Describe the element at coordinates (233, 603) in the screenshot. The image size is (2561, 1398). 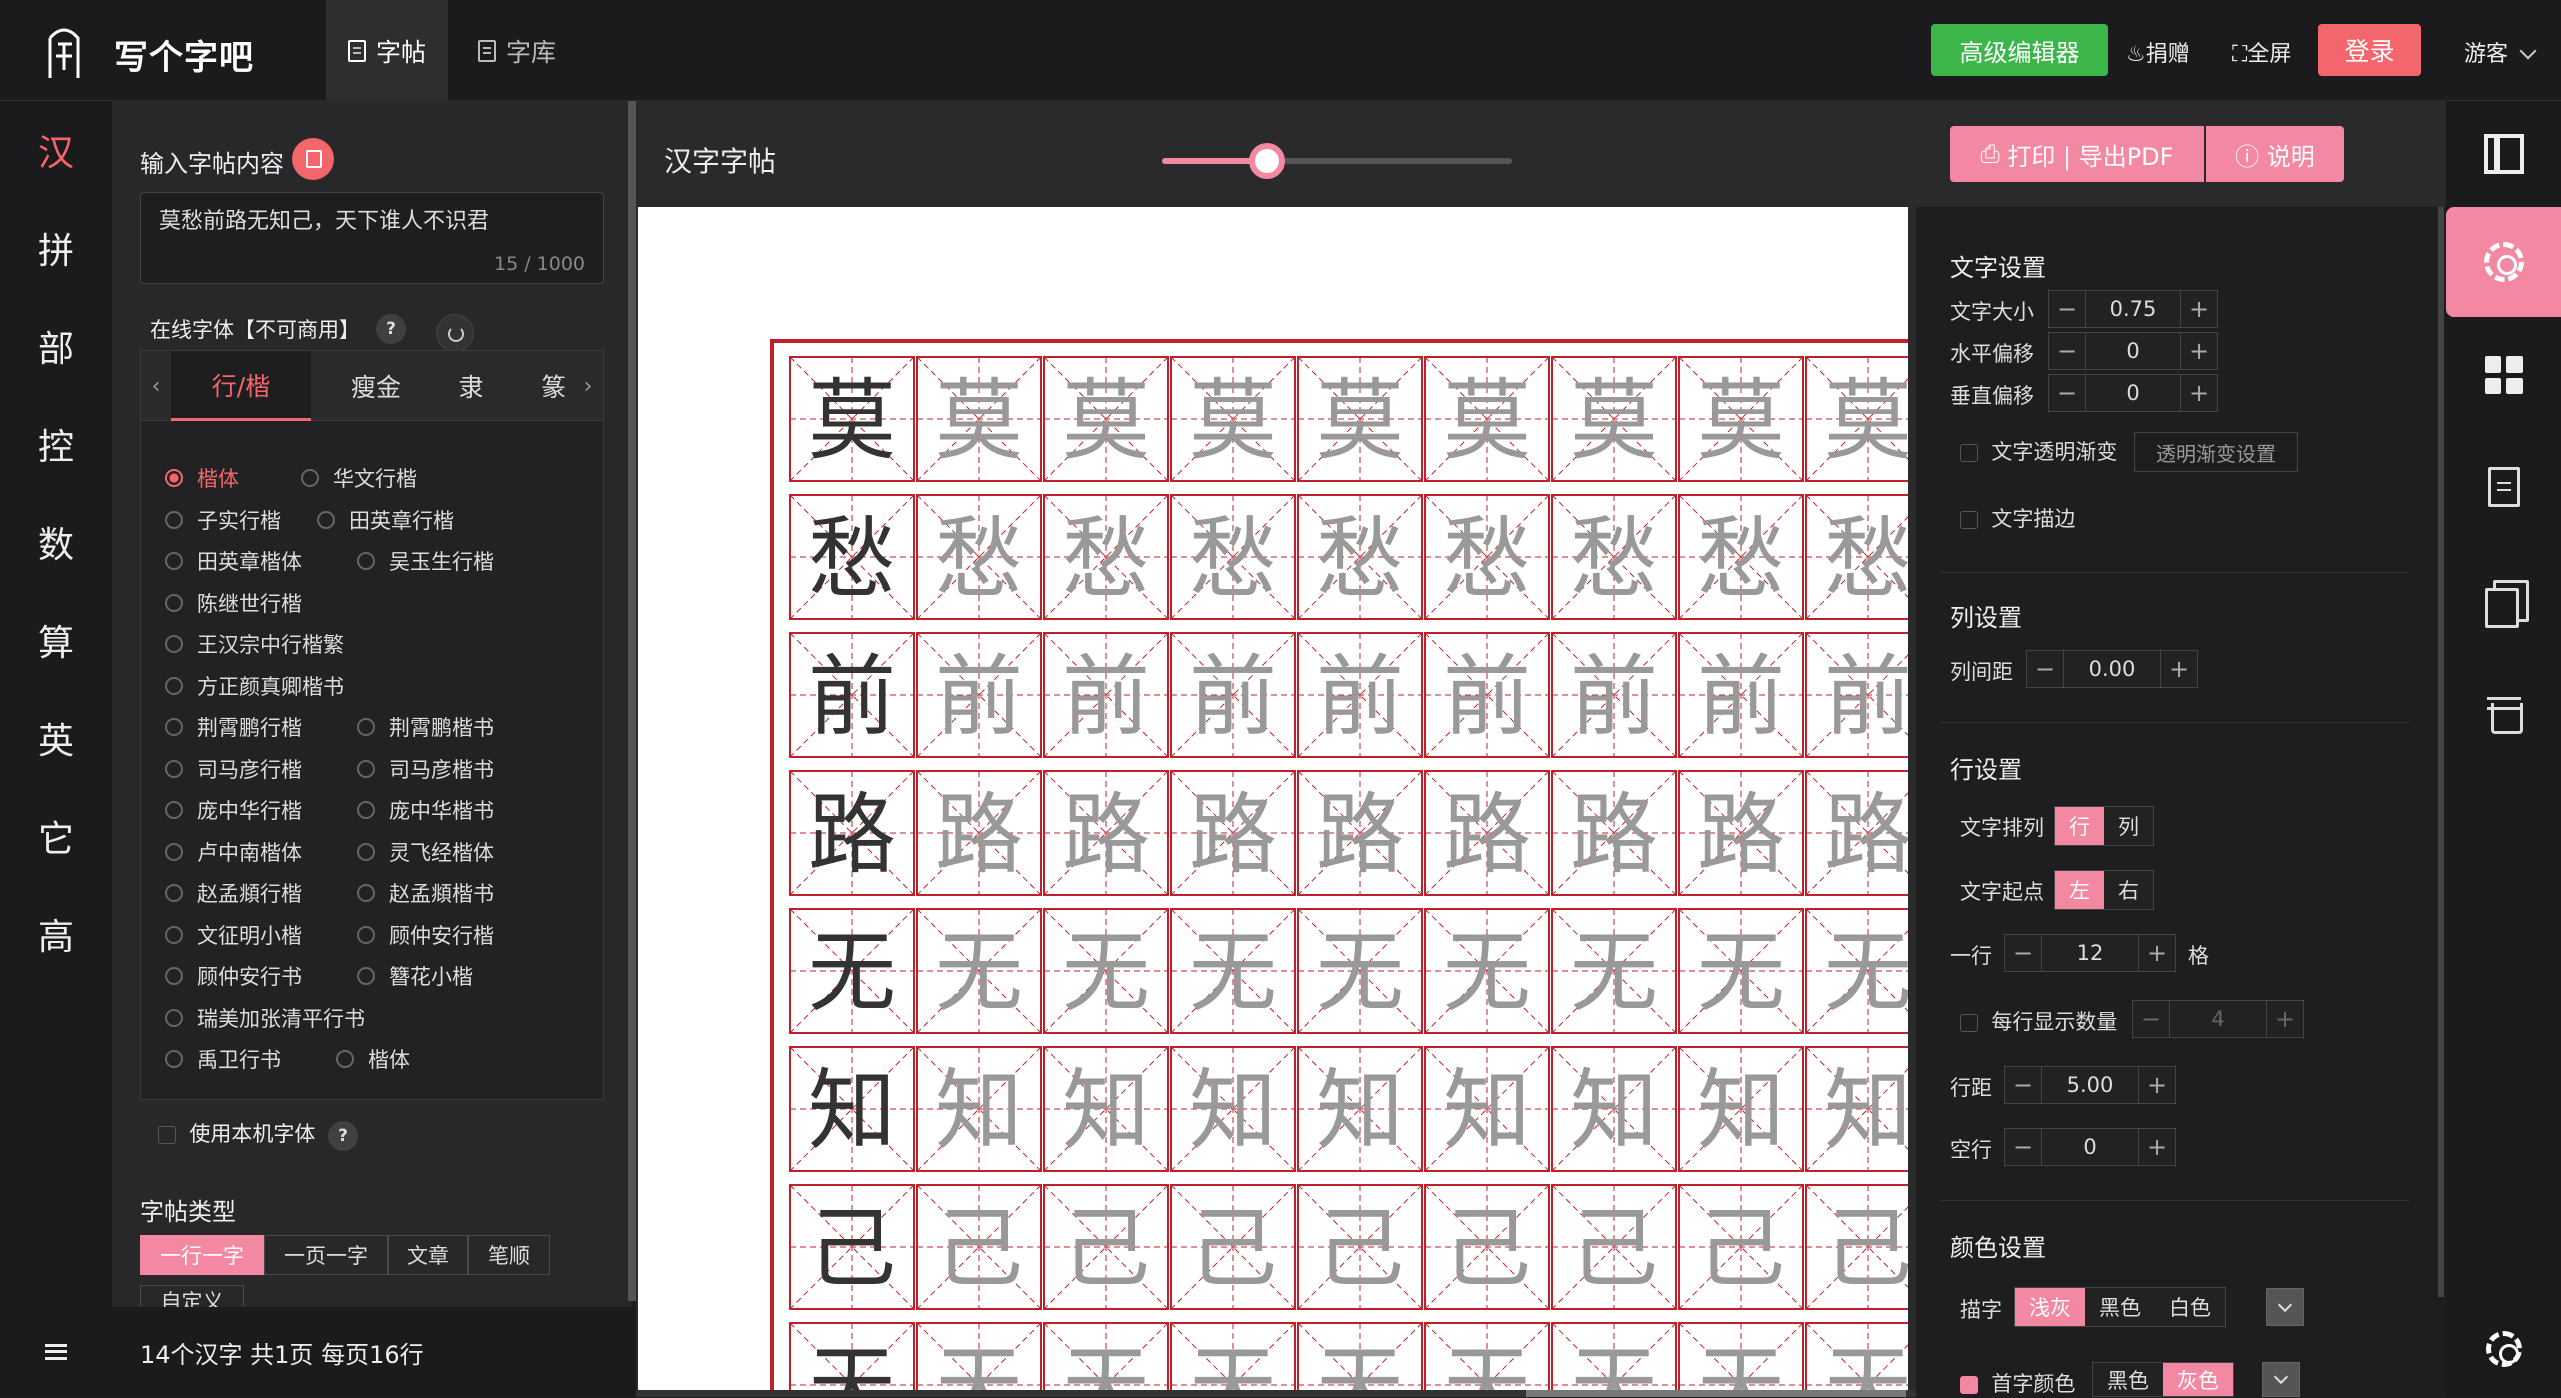
I see `font-option: 陈继世行楷` at that location.